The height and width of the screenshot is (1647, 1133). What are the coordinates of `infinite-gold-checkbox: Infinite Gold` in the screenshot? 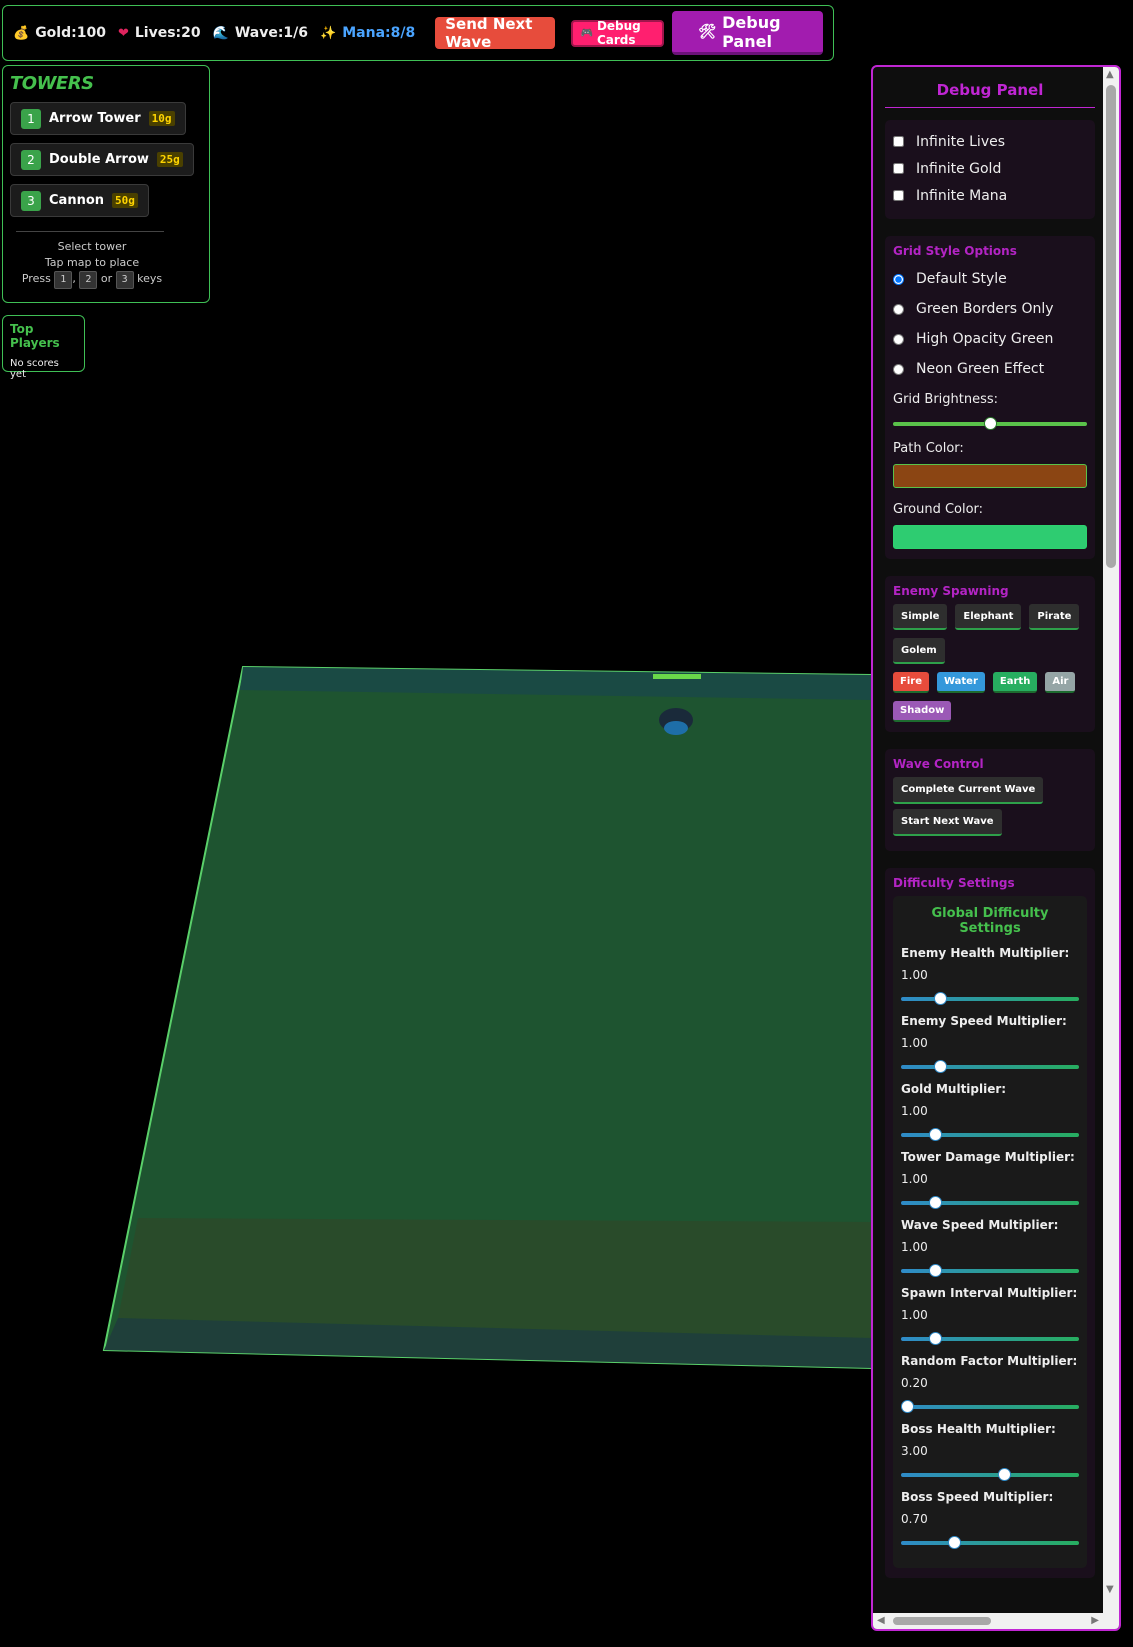 It's located at (990, 168).